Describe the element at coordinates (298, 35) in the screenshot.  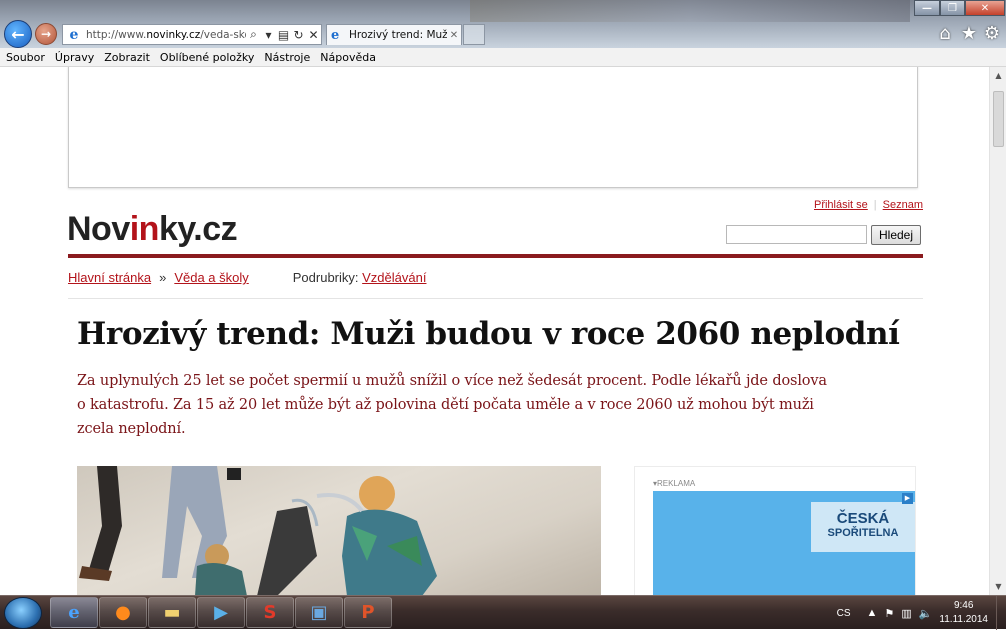
I see `refresh-icon: ↻` at that location.